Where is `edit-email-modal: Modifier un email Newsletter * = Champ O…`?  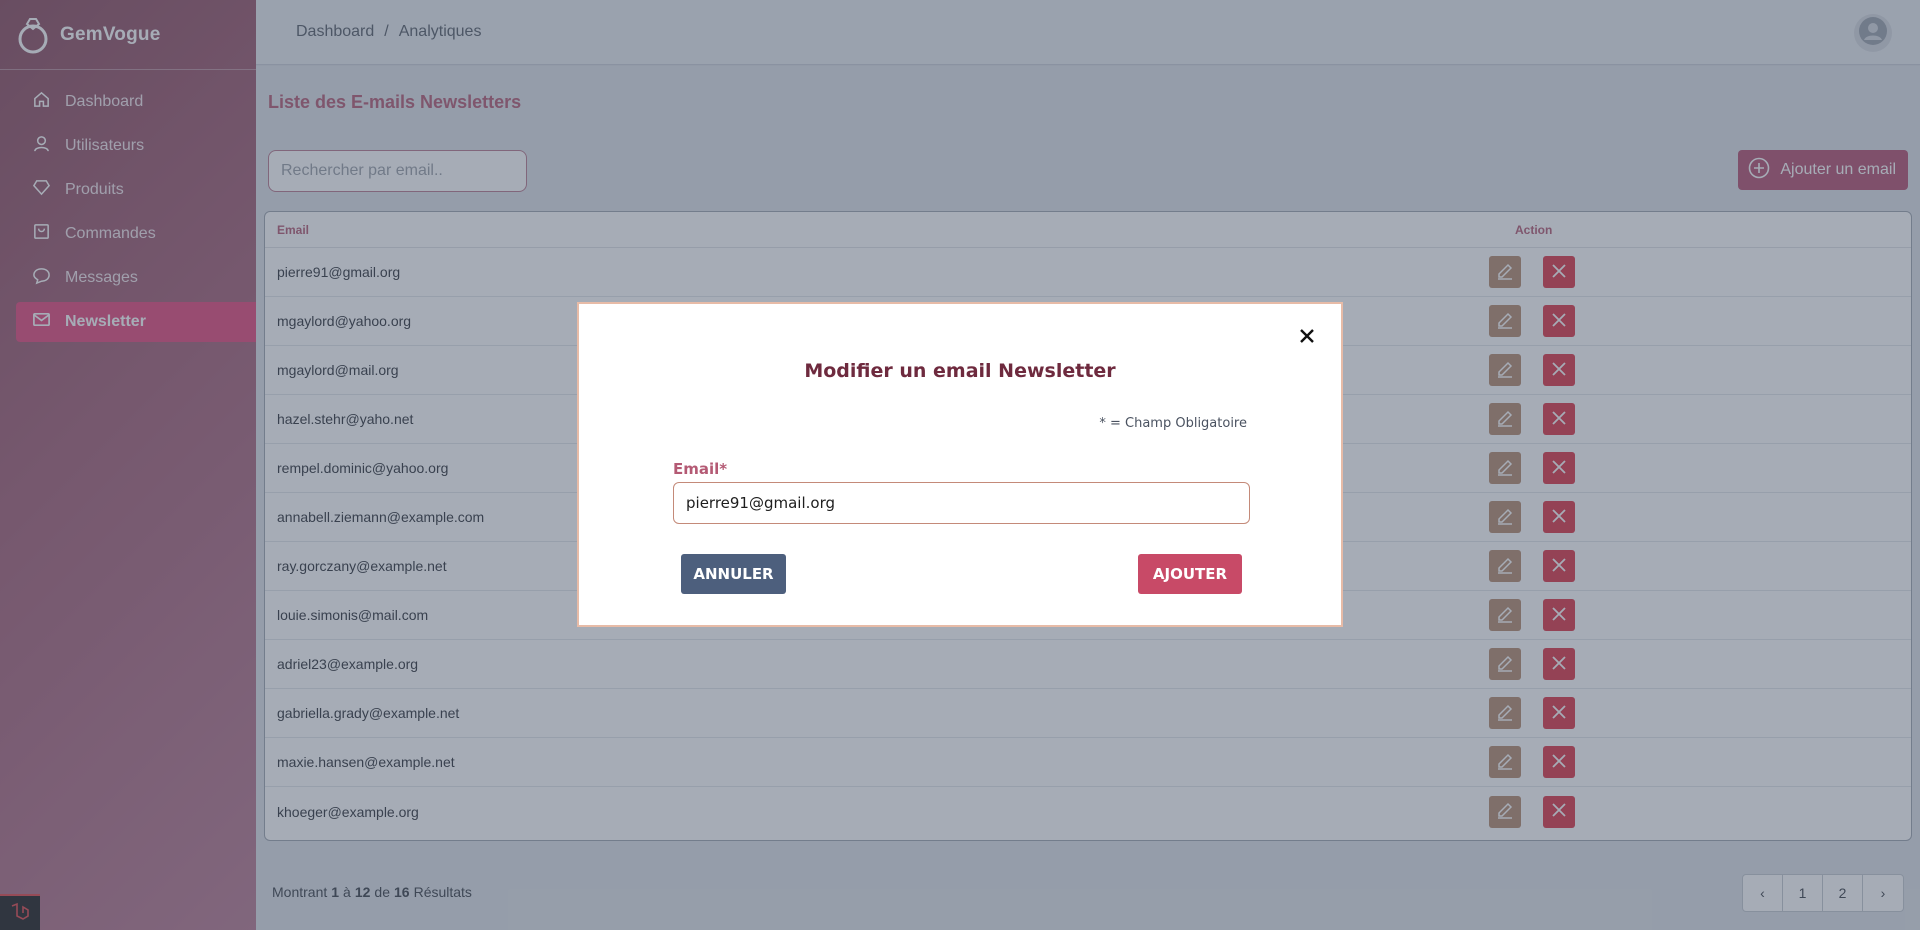 edit-email-modal: Modifier un email Newsletter * = Champ O… is located at coordinates (960, 464).